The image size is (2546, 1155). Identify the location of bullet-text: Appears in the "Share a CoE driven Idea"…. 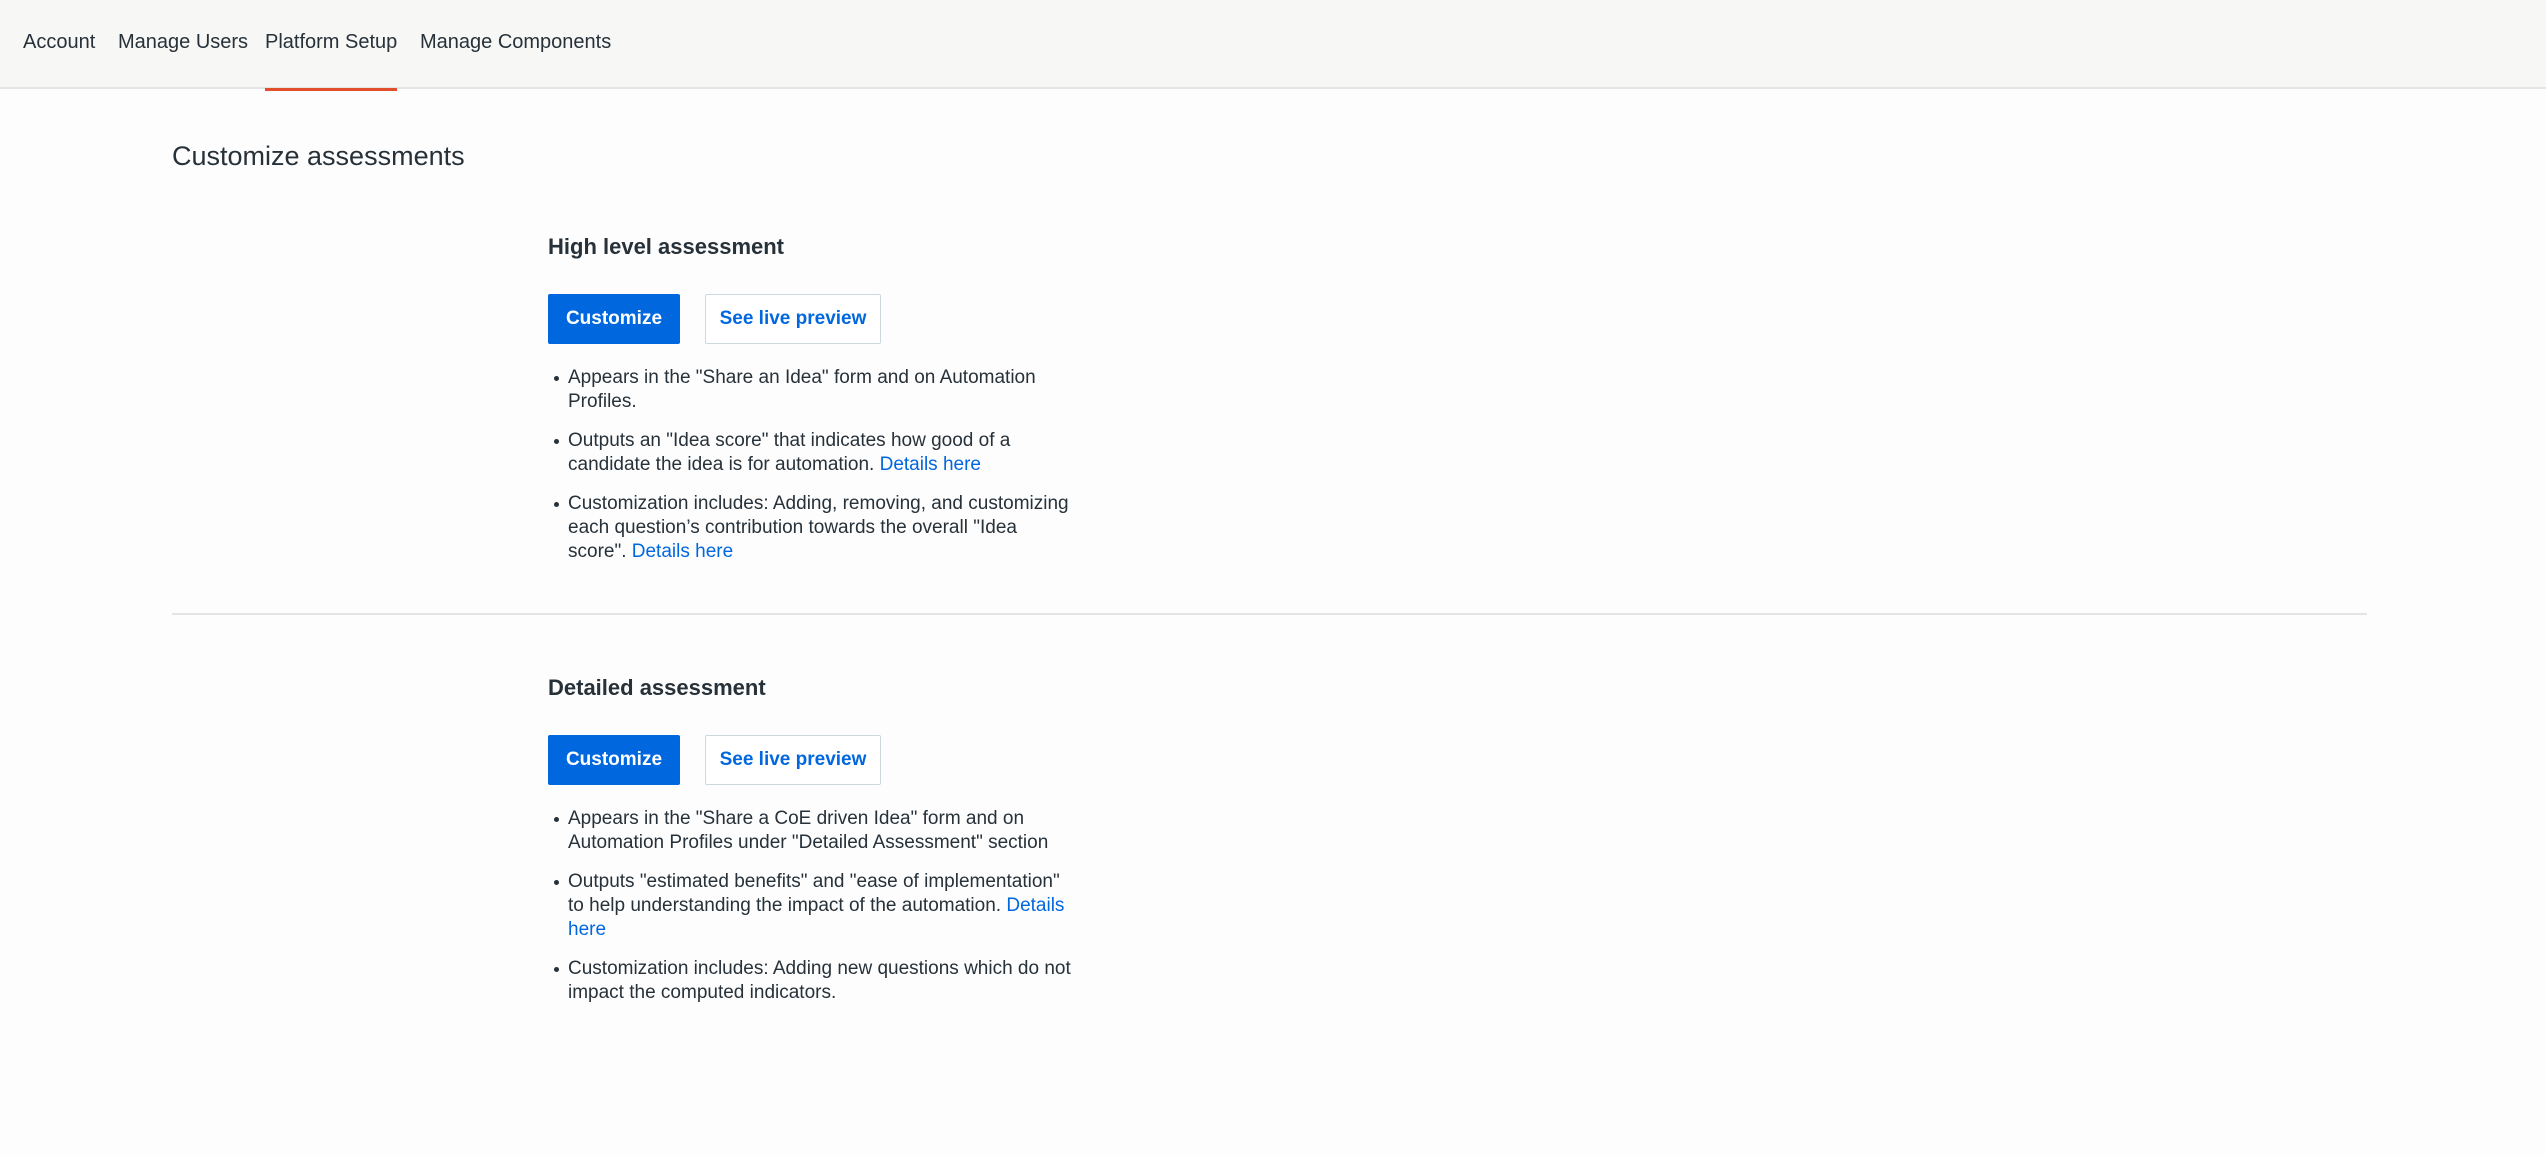
(808, 830).